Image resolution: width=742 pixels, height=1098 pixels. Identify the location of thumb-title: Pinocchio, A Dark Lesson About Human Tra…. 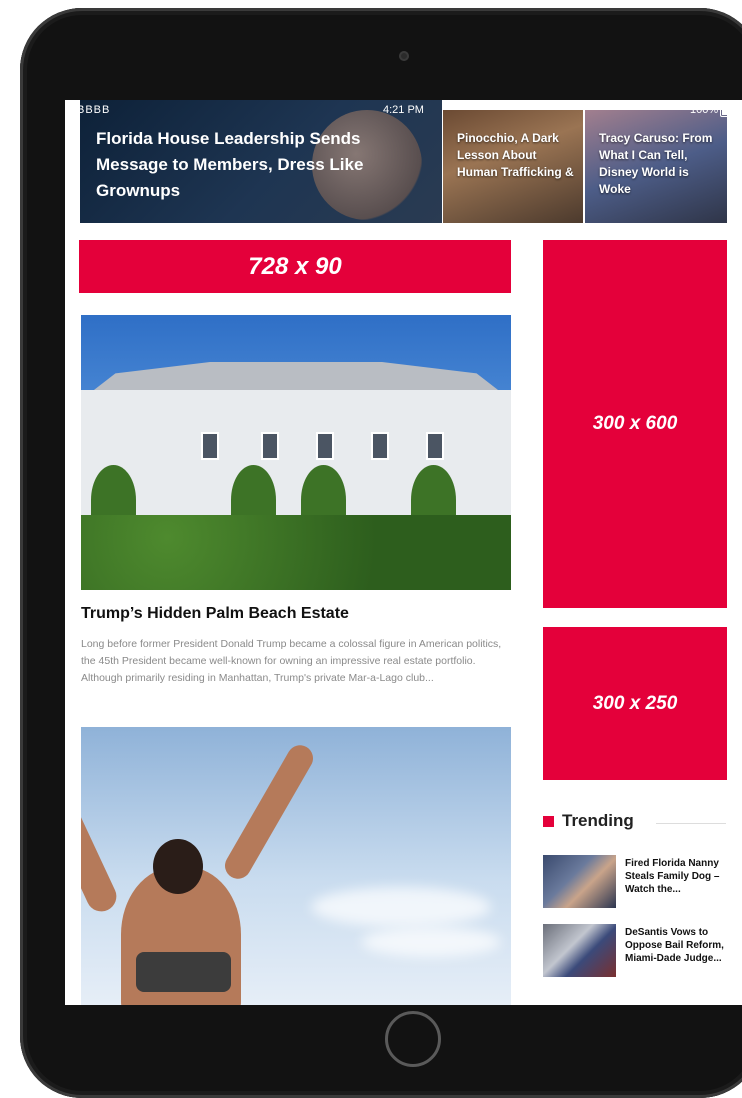
(517, 155).